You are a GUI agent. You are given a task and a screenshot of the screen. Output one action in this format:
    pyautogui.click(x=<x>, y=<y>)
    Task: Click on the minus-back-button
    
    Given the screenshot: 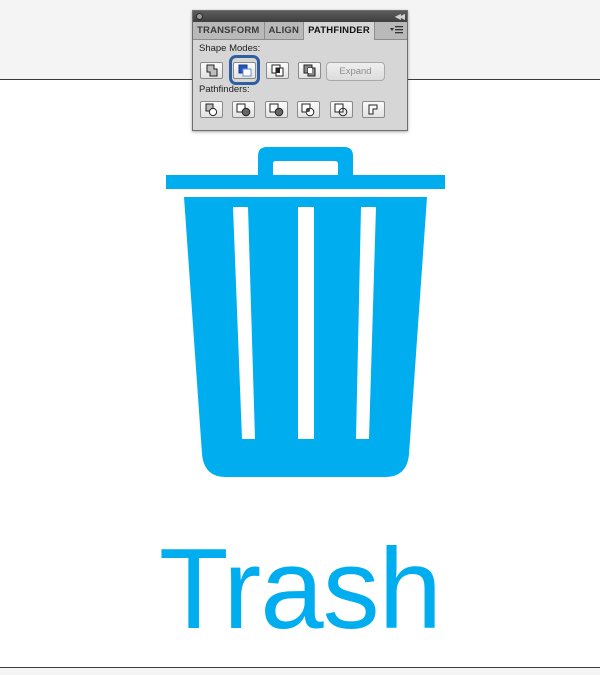 What is the action you would take?
    pyautogui.click(x=373, y=109)
    